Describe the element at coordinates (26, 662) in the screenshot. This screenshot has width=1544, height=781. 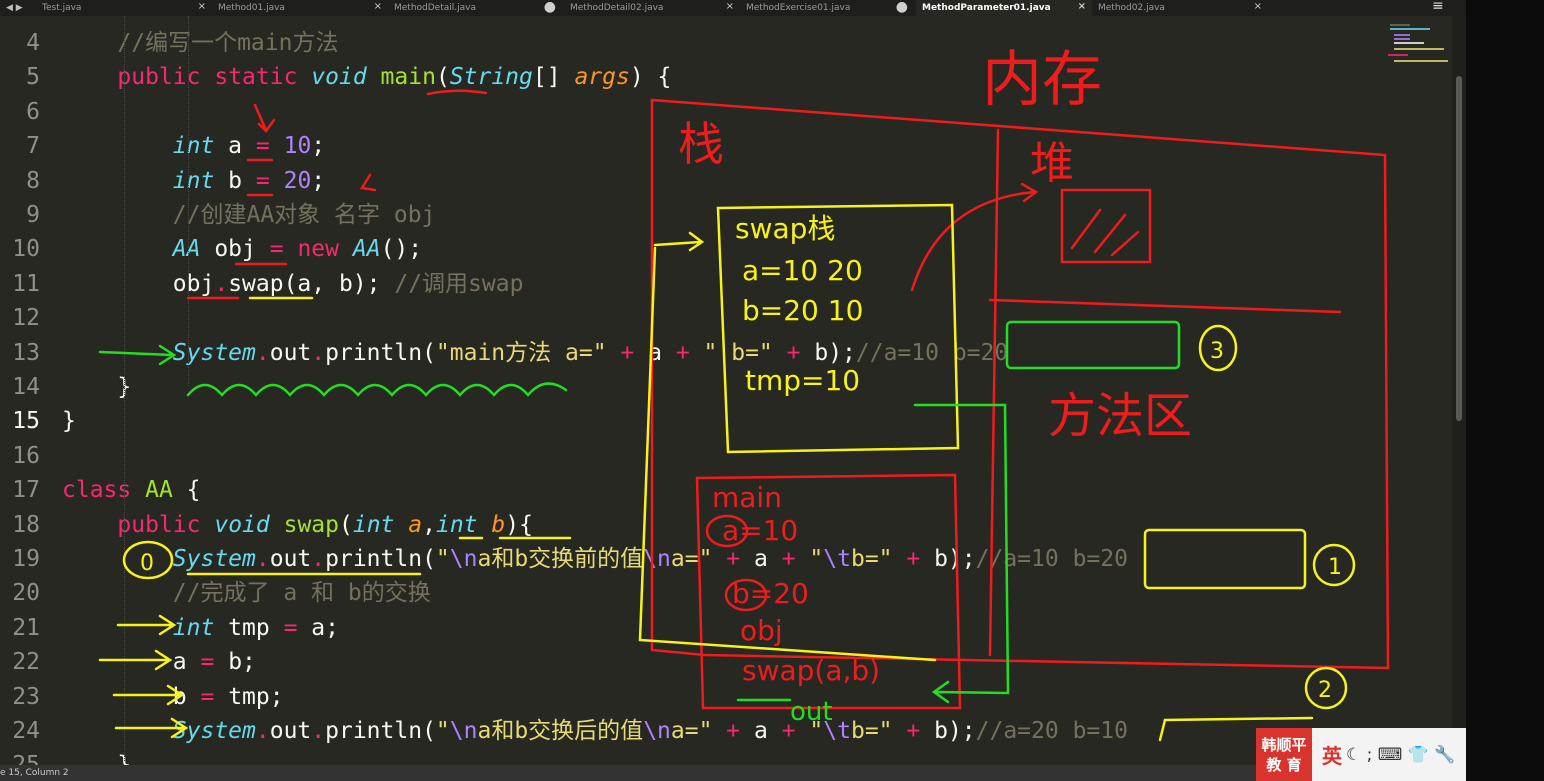
I see `line-number: 22` at that location.